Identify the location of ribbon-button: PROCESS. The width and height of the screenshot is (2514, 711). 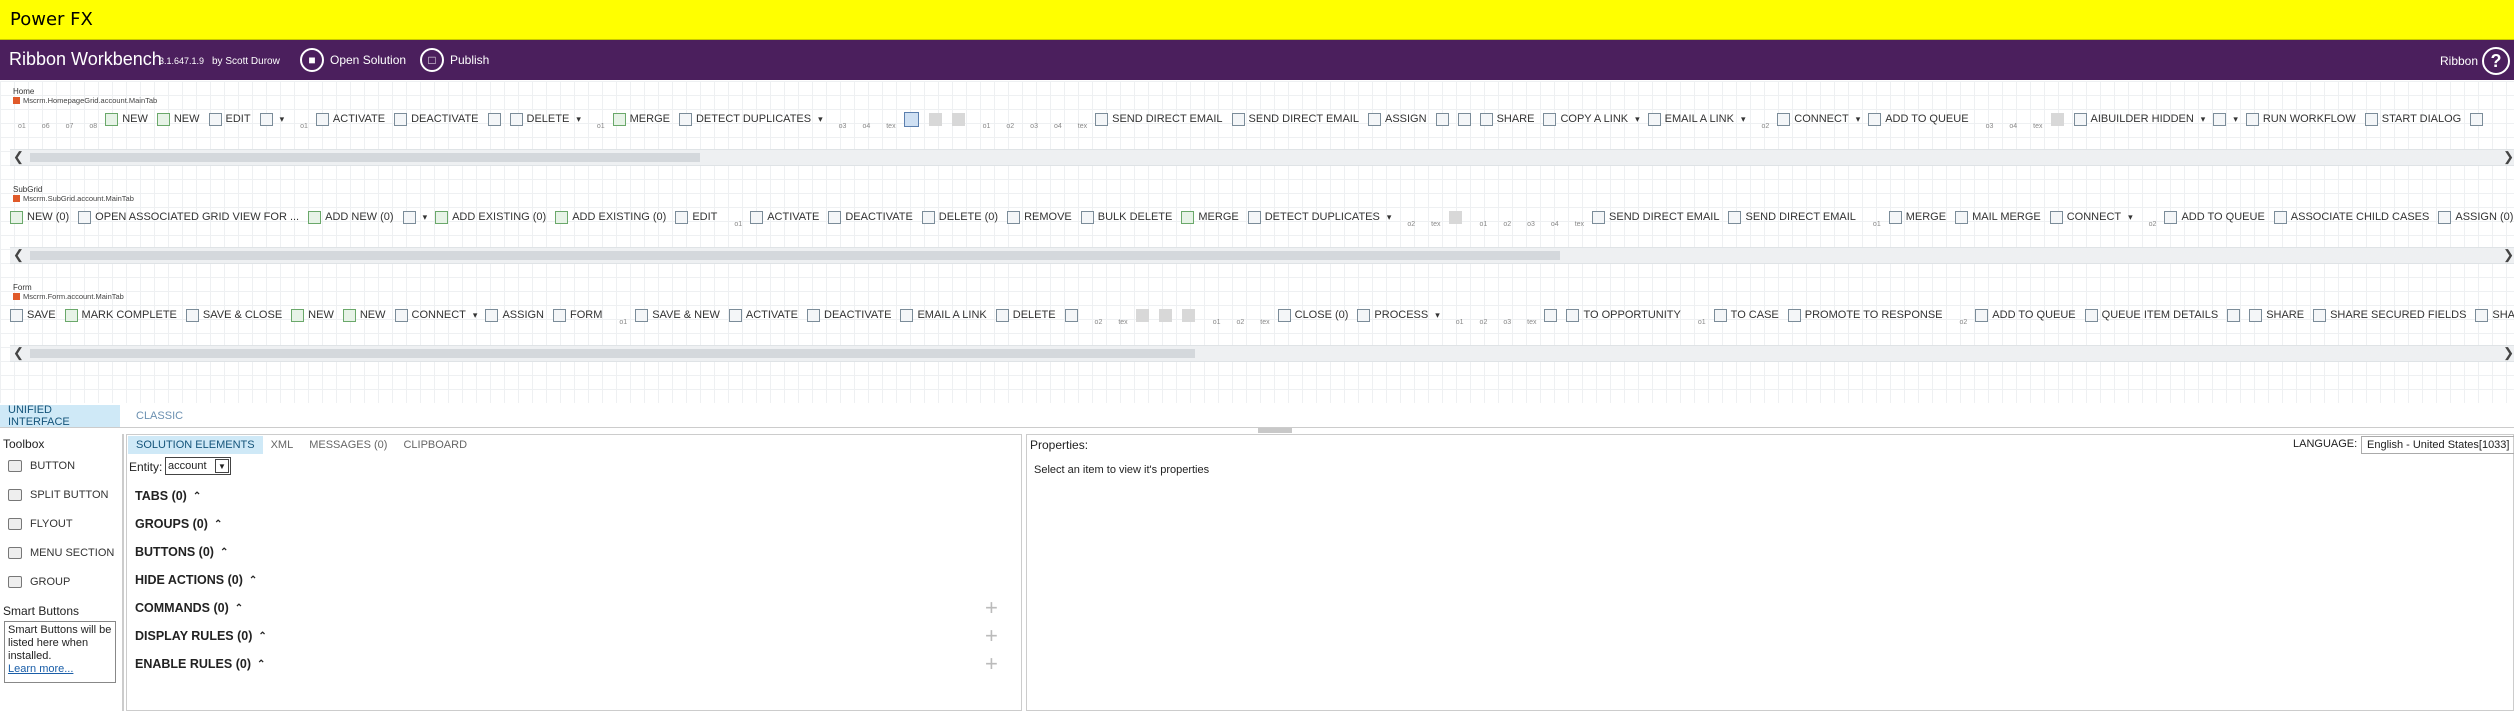
(1392, 315).